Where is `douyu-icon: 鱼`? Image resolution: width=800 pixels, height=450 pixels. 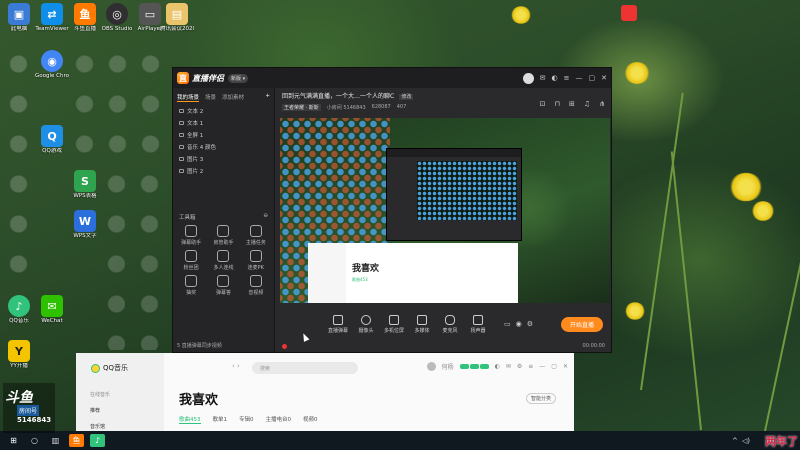
douyu-icon: 鱼 is located at coordinates (85, 14).